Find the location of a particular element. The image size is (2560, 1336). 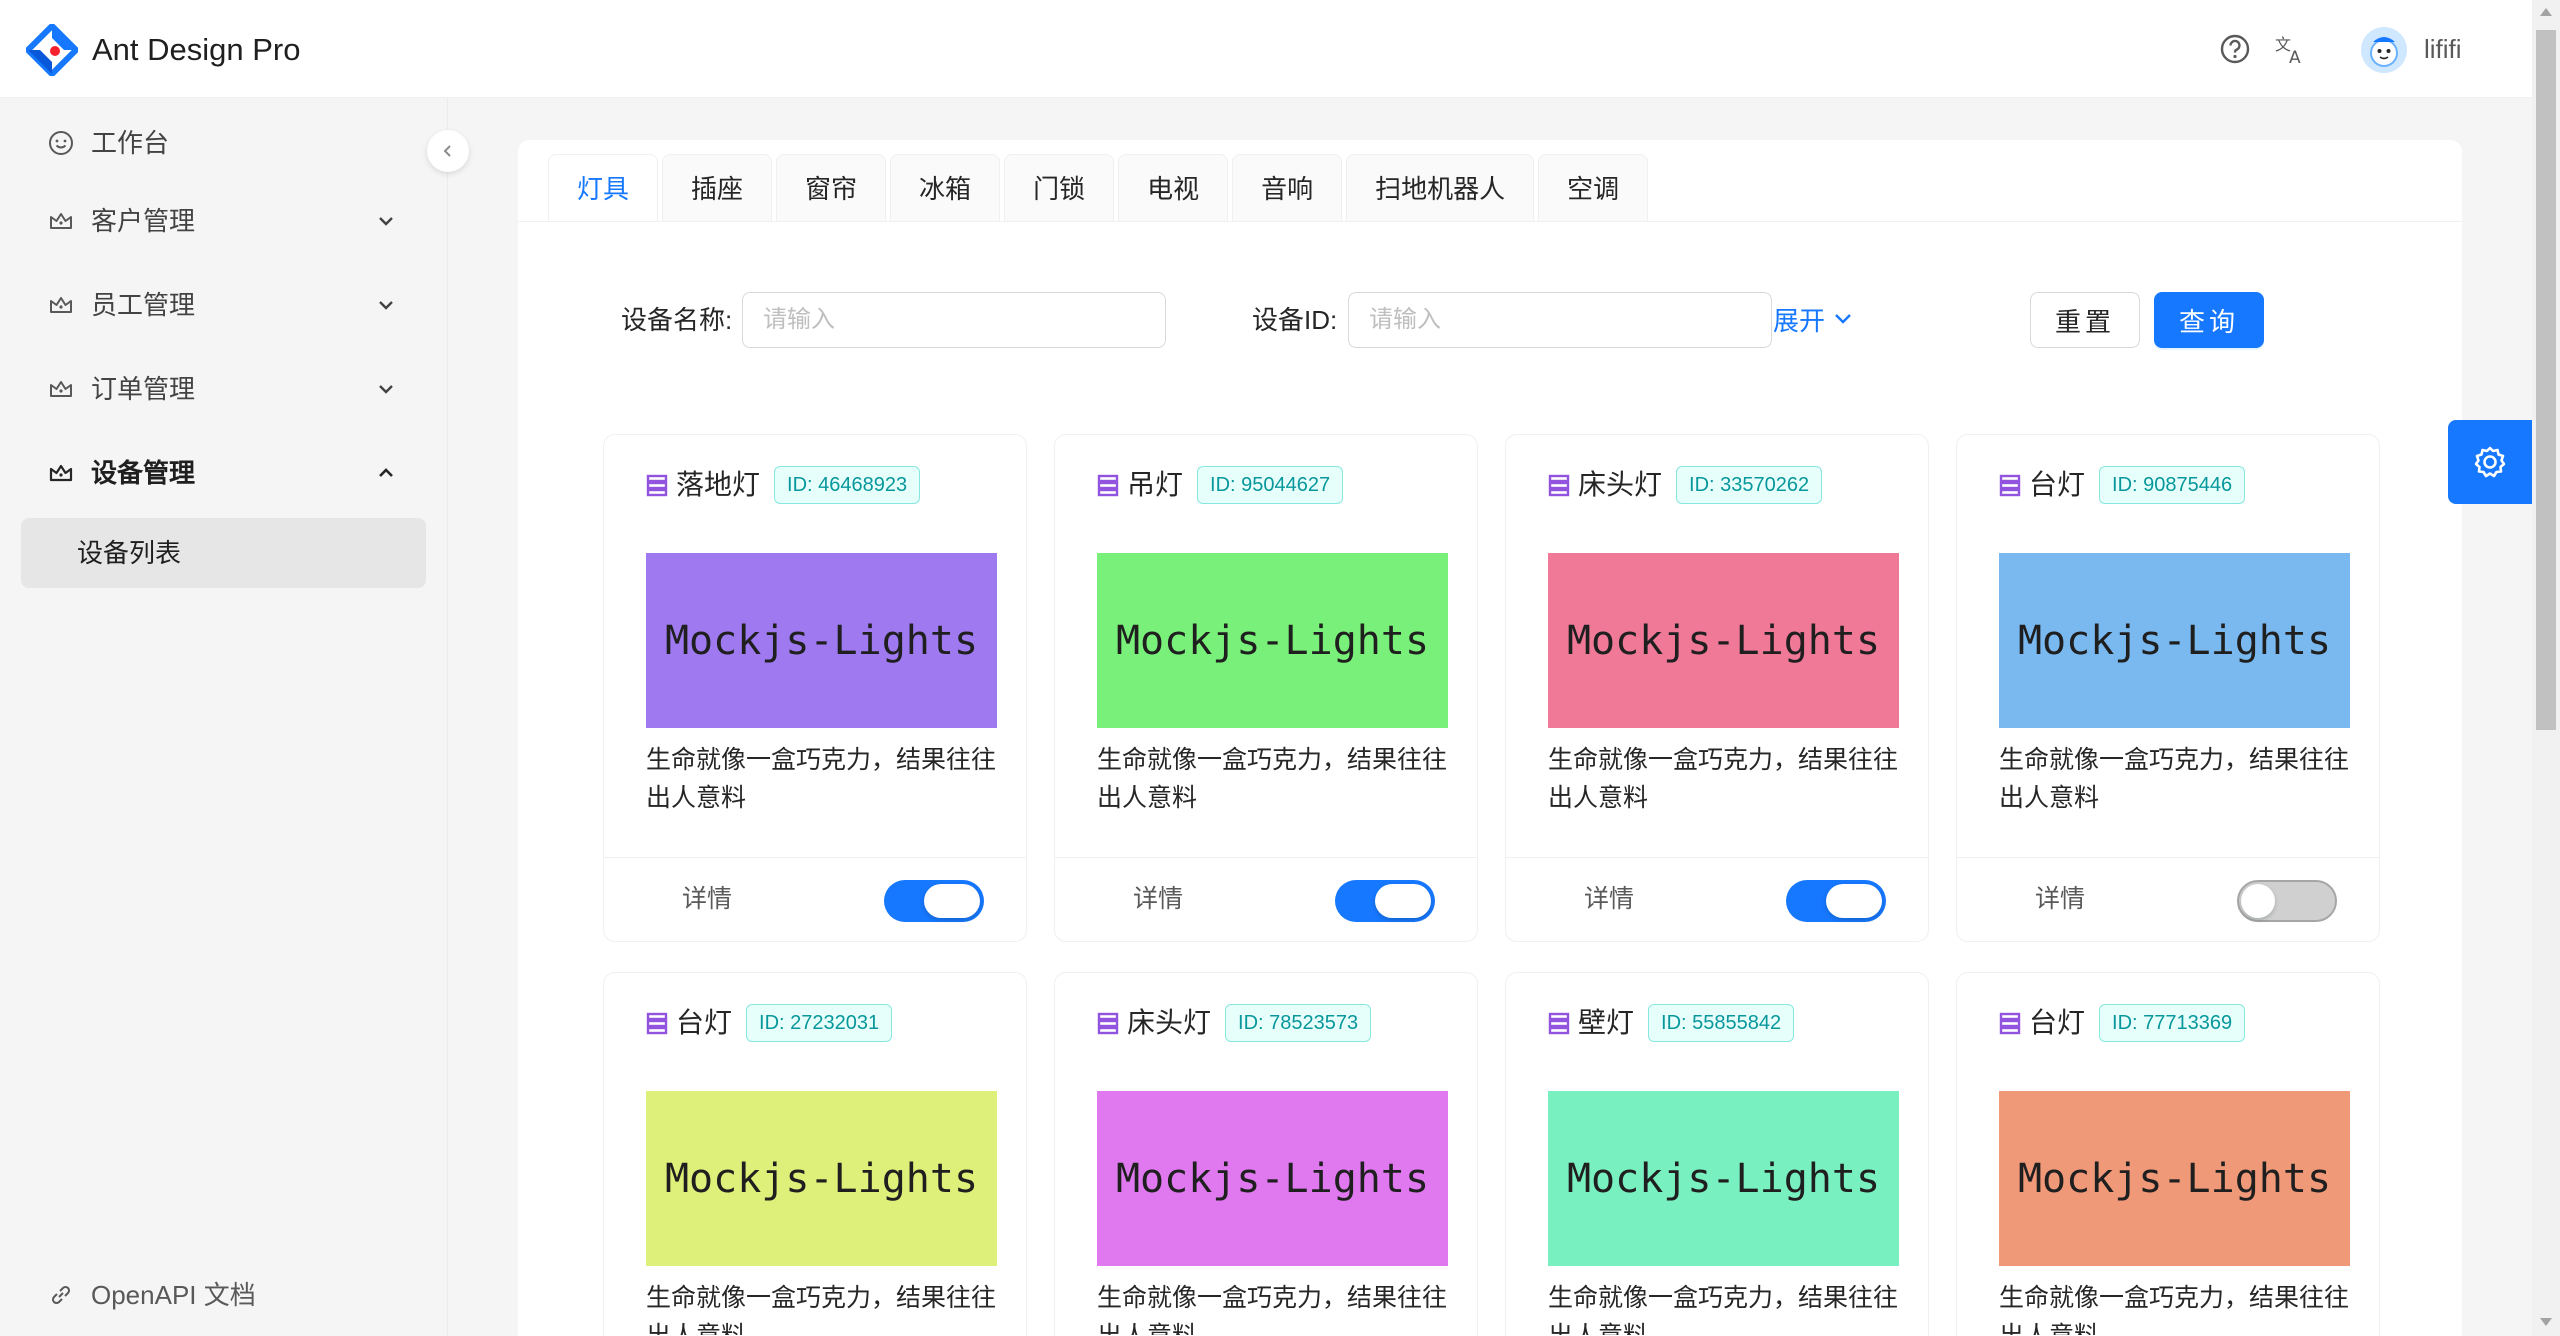

translation-icon: 文 A is located at coordinates (2291, 49).